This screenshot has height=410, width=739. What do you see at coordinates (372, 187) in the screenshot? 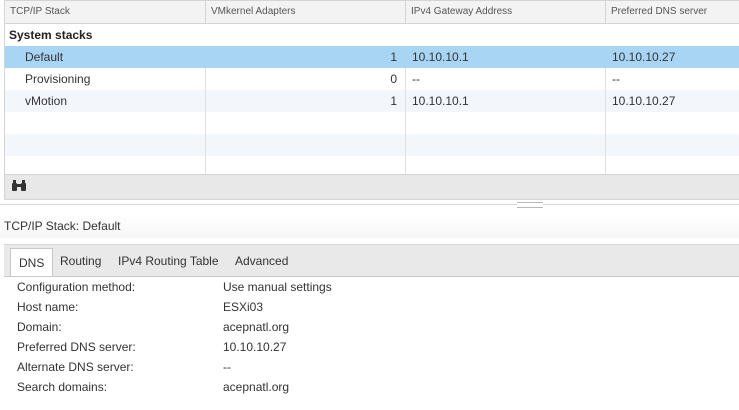
I see `grid-footer` at bounding box center [372, 187].